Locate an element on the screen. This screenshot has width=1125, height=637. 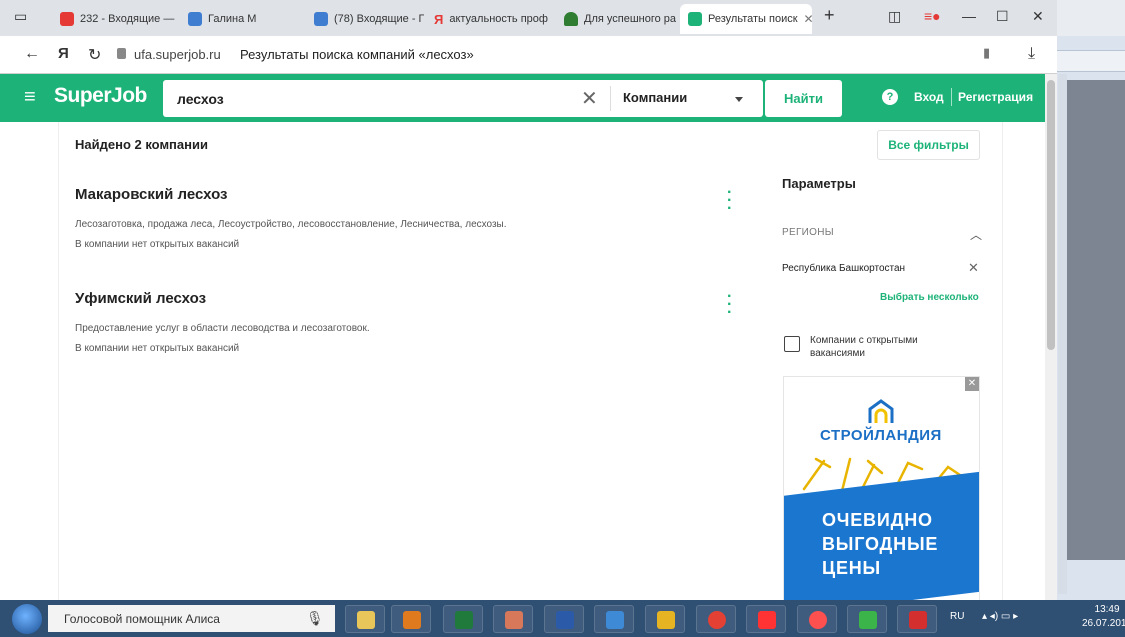
start-button is located at coordinates (27, 619).